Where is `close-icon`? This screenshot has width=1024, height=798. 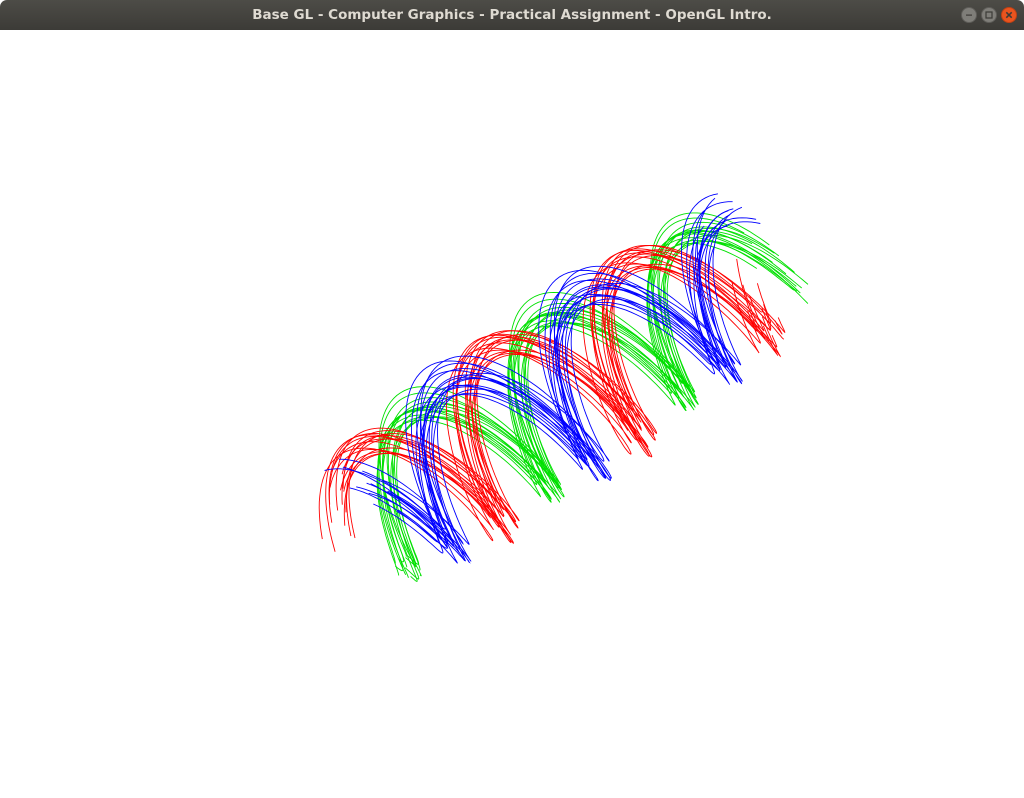 close-icon is located at coordinates (1009, 15).